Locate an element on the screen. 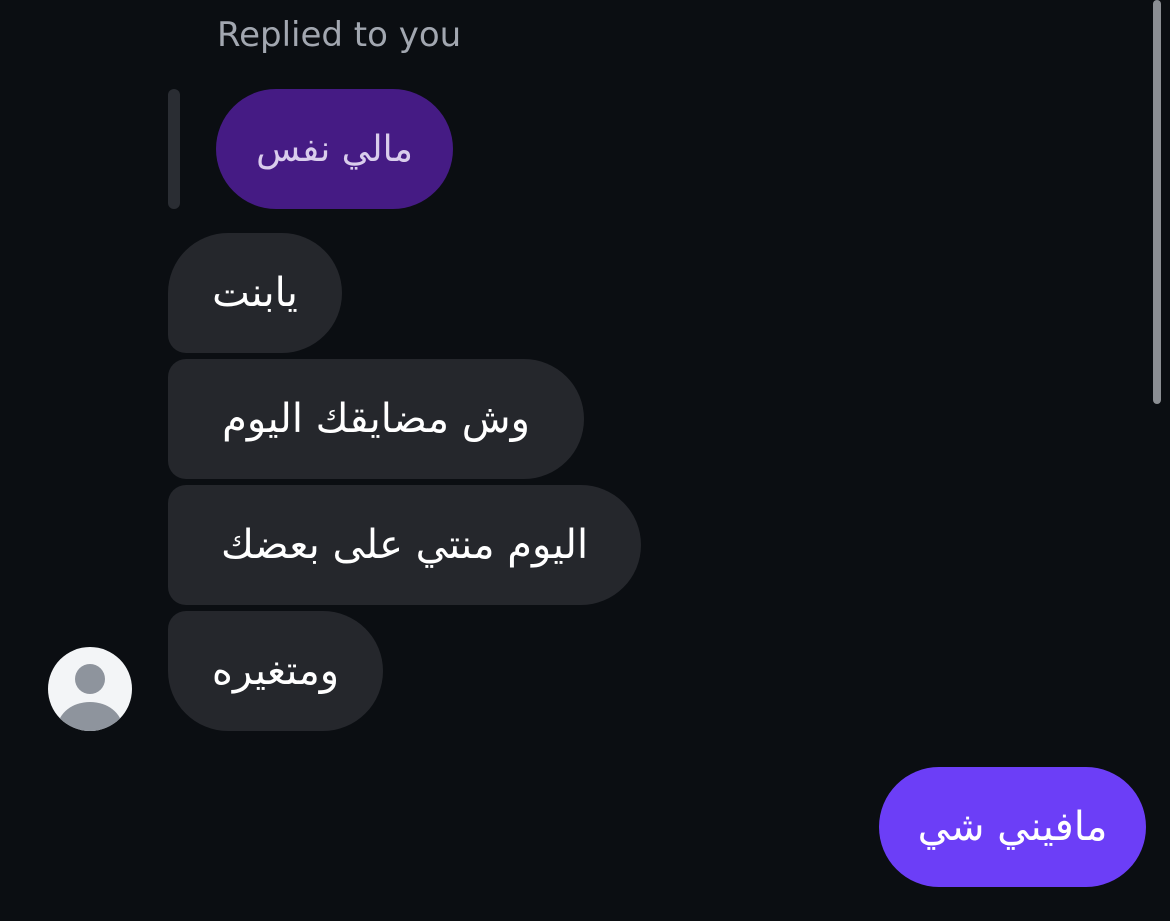 The width and height of the screenshot is (1170, 921). default-user-avatar-icon is located at coordinates (90, 689).